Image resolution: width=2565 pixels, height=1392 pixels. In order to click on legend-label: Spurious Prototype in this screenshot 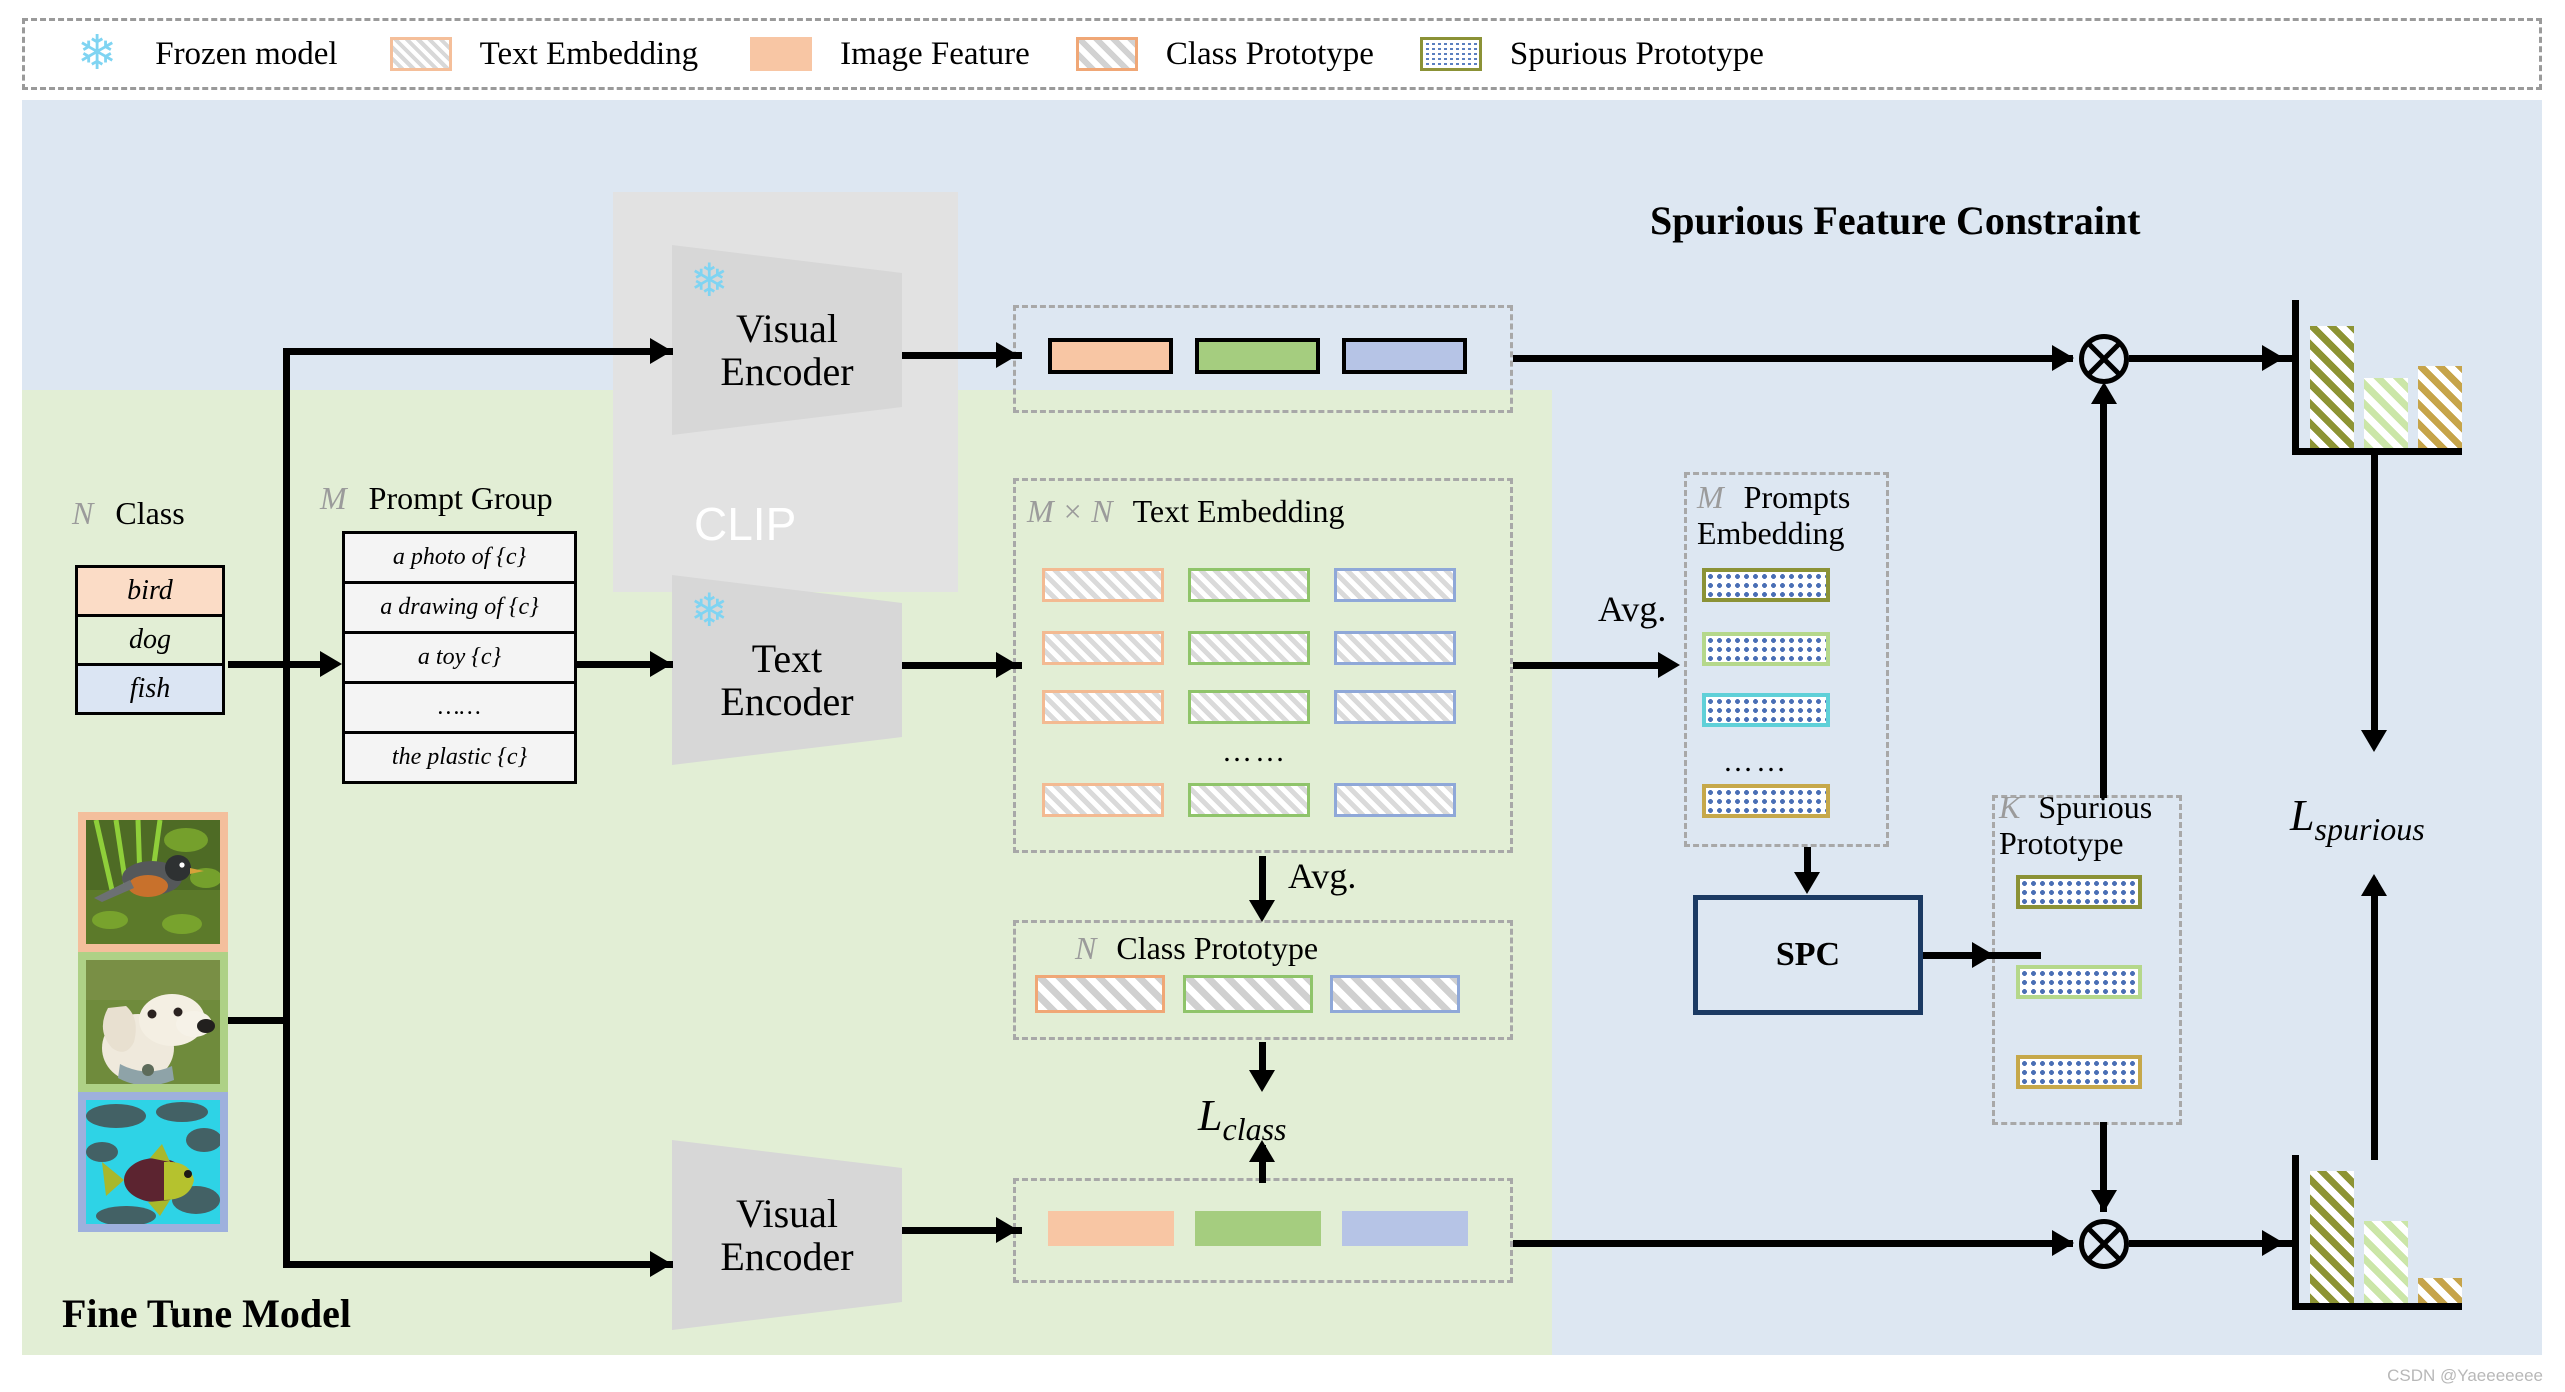, I will do `click(1636, 53)`.